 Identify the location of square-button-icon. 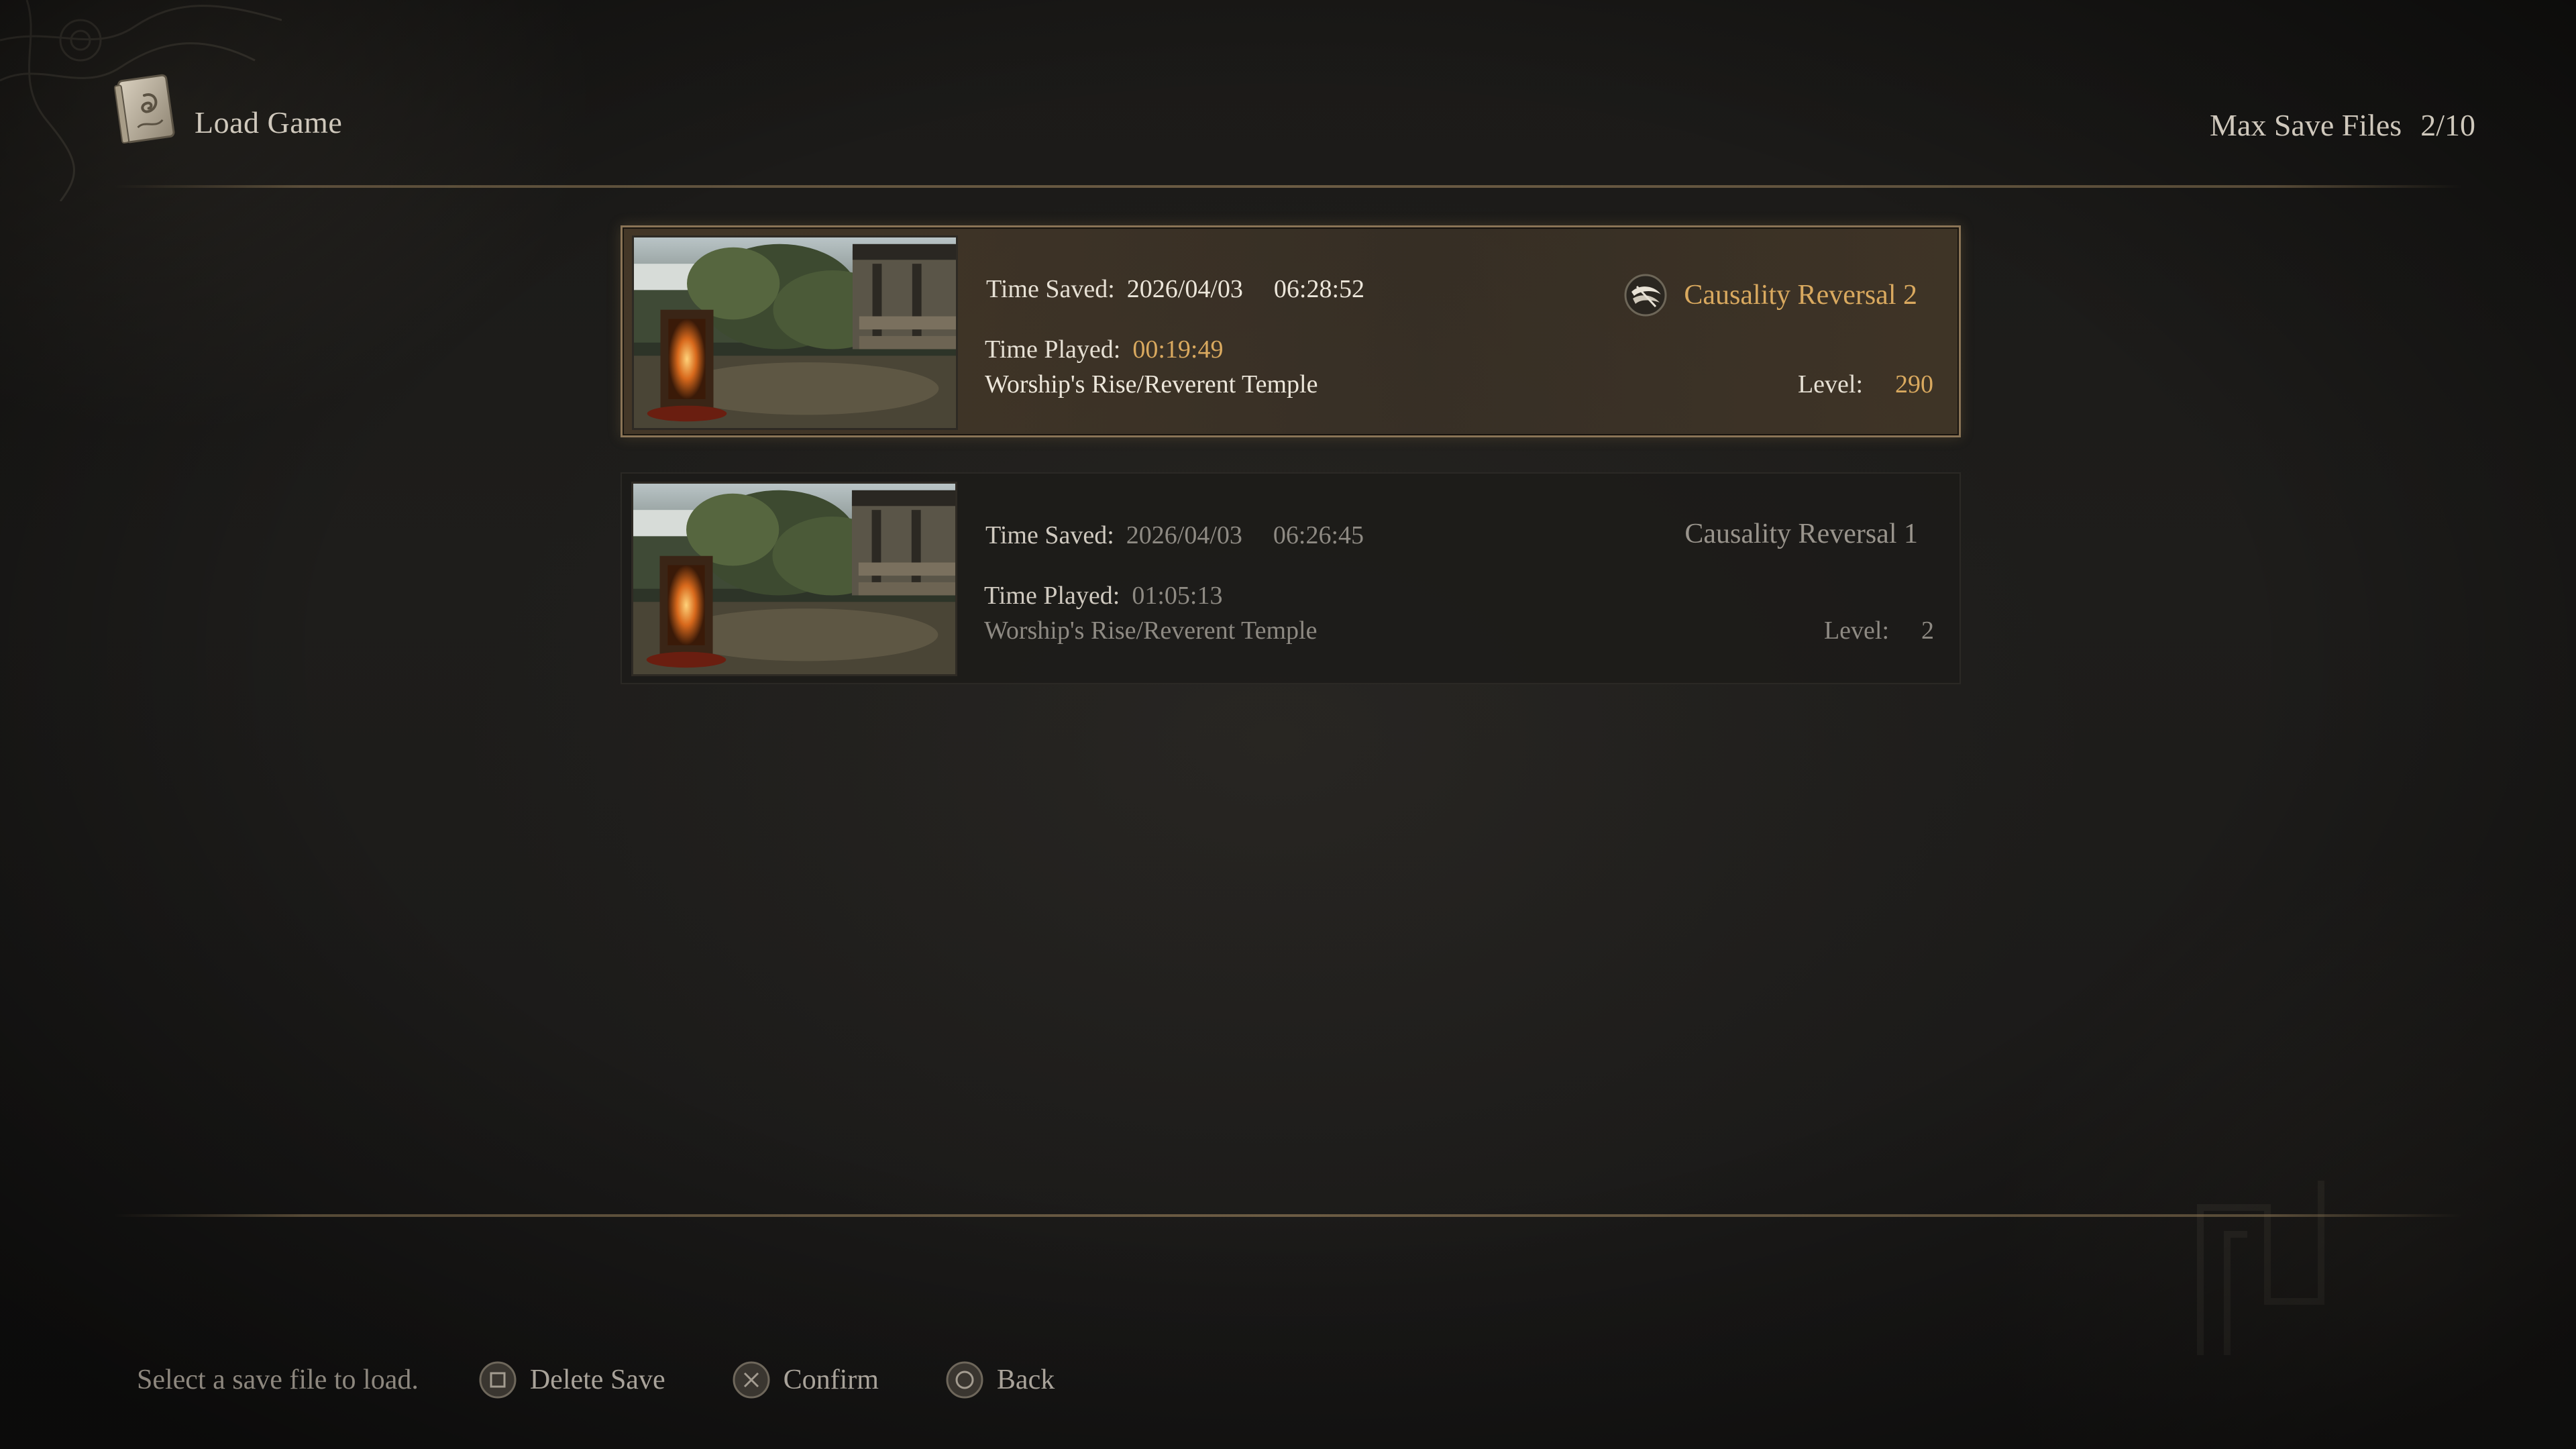
(498, 1380).